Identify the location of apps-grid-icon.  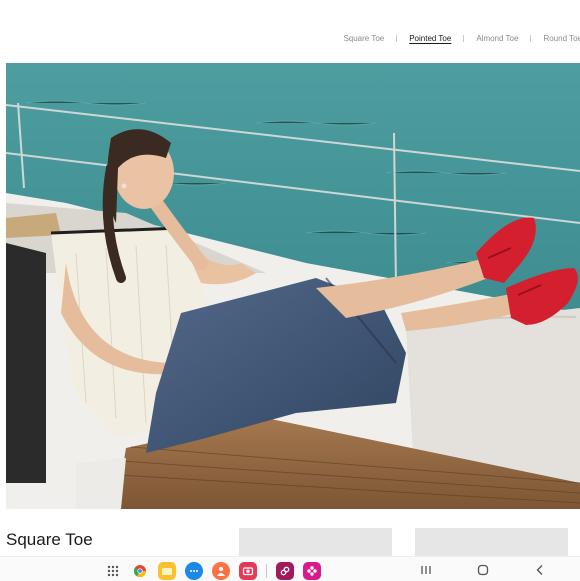
(113, 571).